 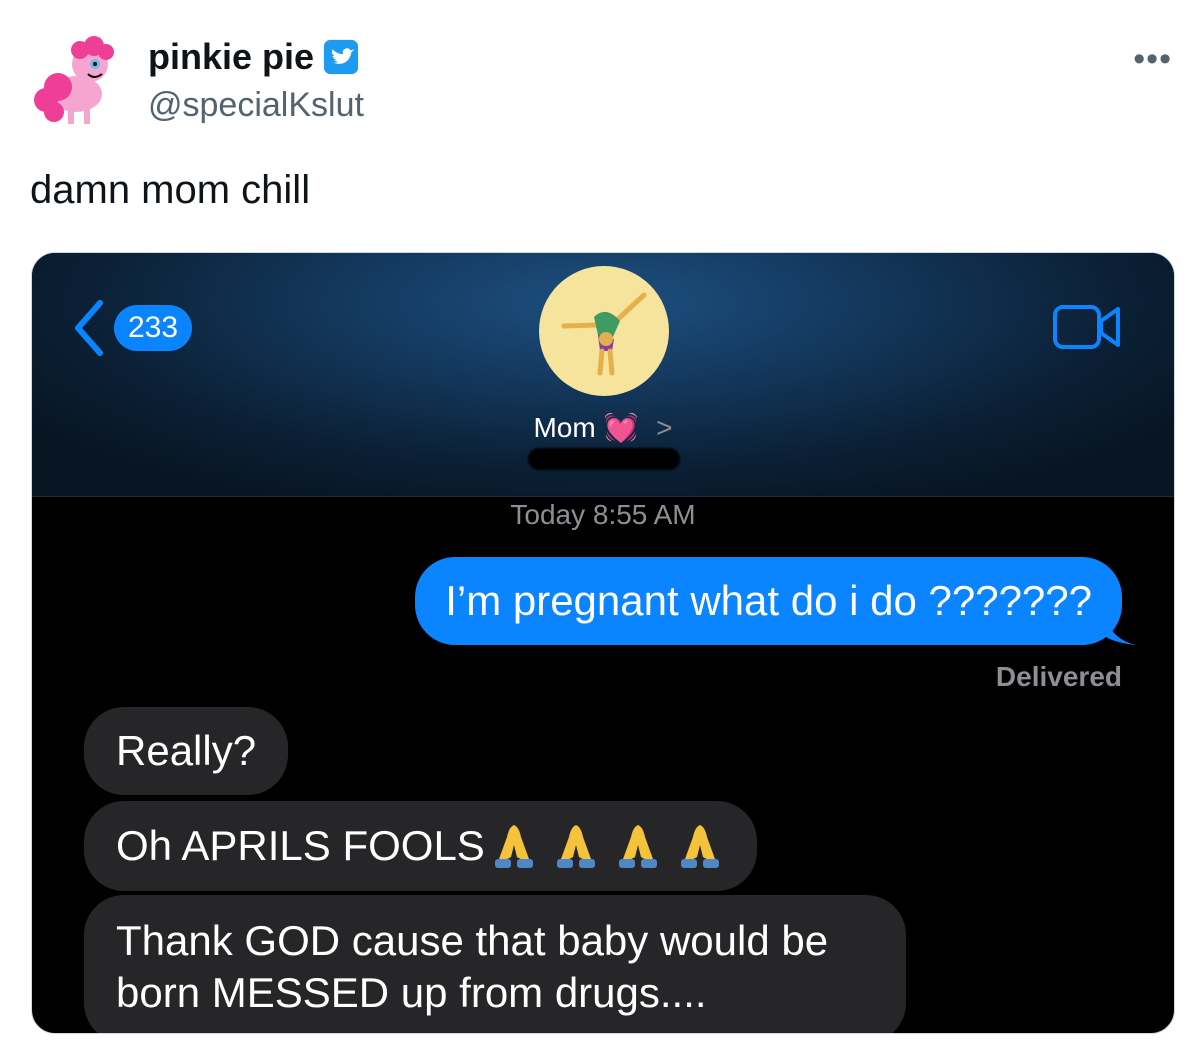 What do you see at coordinates (604, 459) in the screenshot?
I see `redaction-scribble` at bounding box center [604, 459].